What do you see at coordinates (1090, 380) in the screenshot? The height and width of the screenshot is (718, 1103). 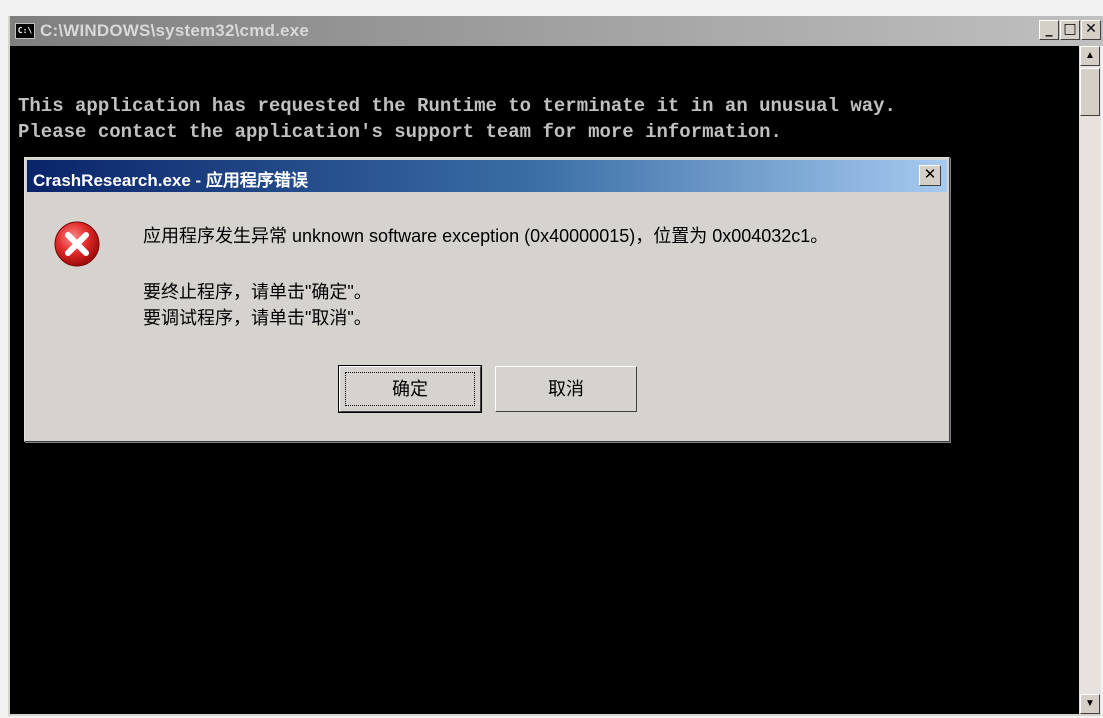 I see `vertical-scrollbar: ▲ ▼` at bounding box center [1090, 380].